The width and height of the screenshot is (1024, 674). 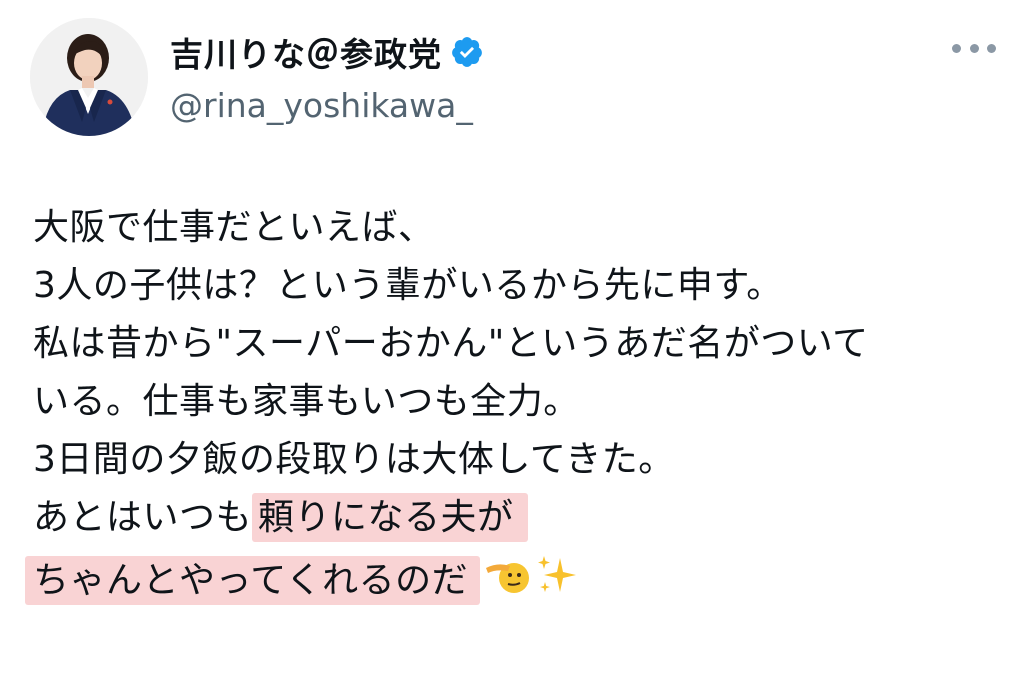 What do you see at coordinates (234, 227) in the screenshot?
I see `tweet-line: 大阪で仕事だといえば、` at bounding box center [234, 227].